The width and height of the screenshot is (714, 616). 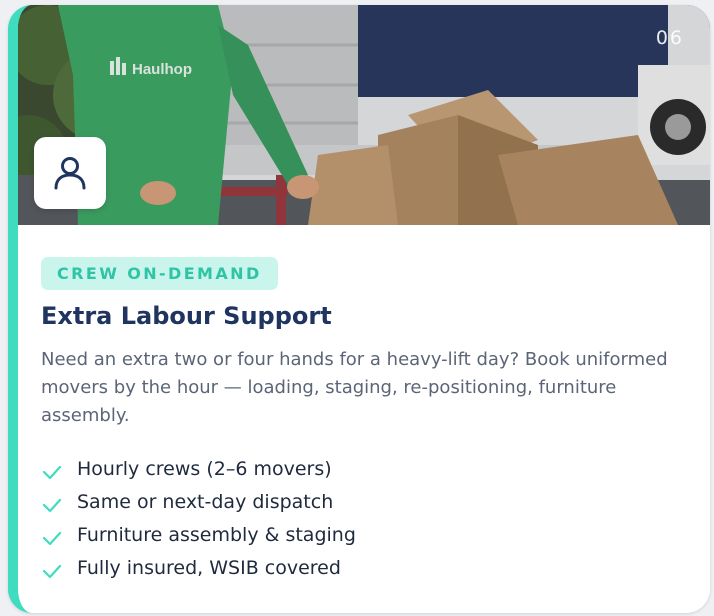 I want to click on feature-text: Same or next-day dispatch, so click(x=205, y=501).